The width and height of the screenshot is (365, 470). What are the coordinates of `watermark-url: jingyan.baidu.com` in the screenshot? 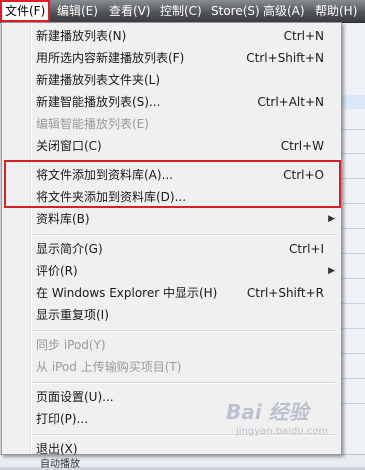 It's located at (282, 431).